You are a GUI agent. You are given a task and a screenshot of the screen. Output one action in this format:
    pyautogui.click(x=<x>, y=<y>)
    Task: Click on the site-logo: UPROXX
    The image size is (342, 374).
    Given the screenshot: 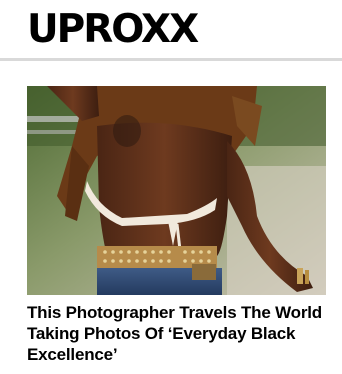 What is the action you would take?
    pyautogui.click(x=113, y=30)
    